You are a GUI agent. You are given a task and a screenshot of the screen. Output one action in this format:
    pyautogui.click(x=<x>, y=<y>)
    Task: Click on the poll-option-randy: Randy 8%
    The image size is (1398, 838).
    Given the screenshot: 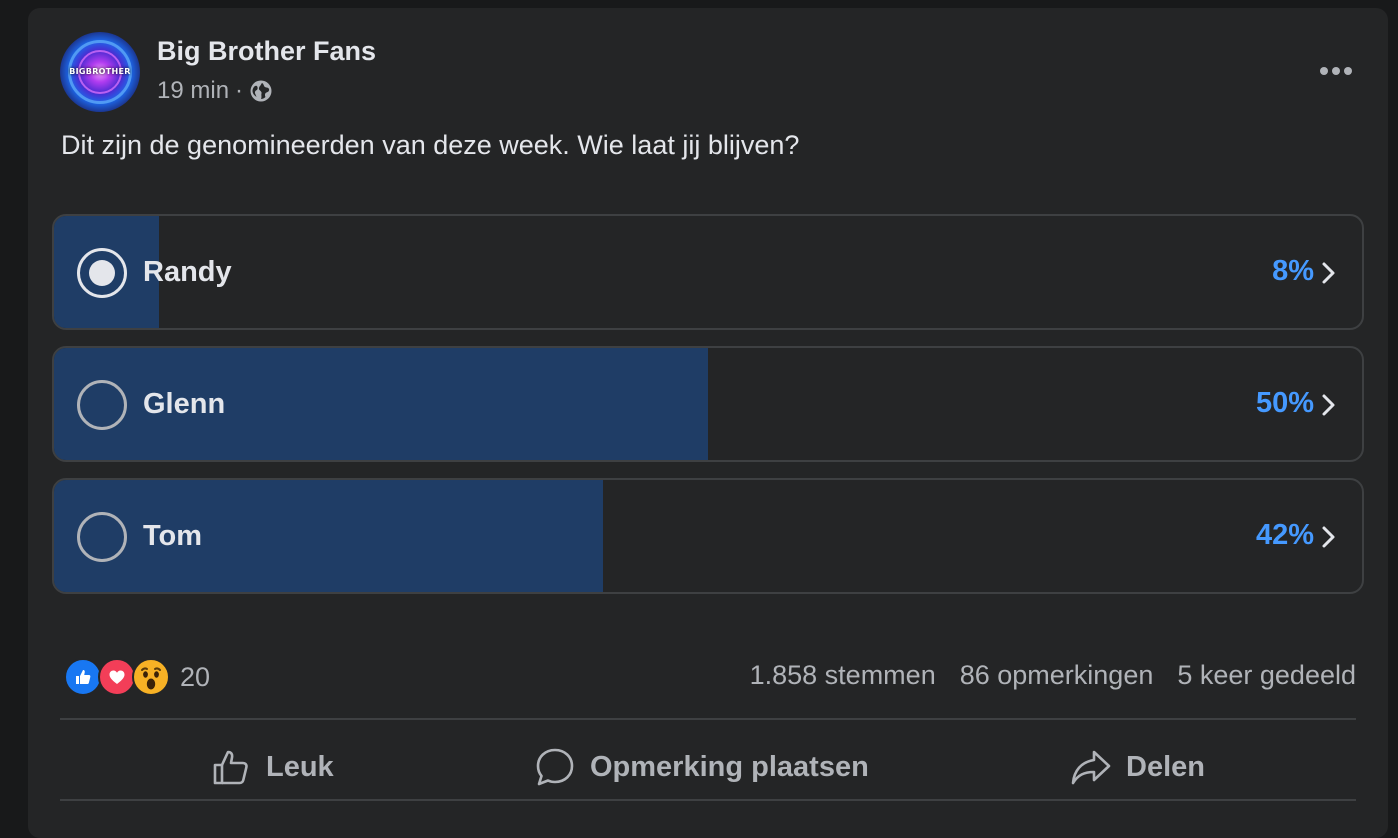 What is the action you would take?
    pyautogui.click(x=708, y=272)
    